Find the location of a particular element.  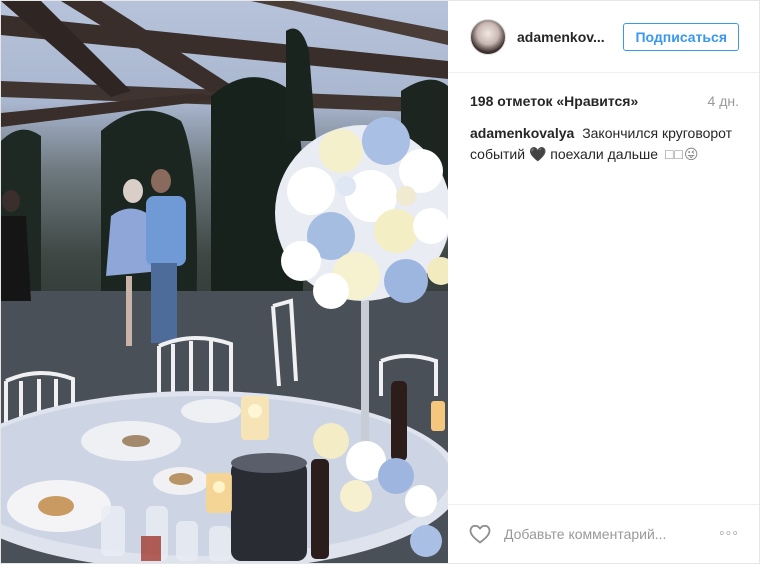

likes-count: 198 отметок «Нравится» is located at coordinates (554, 101).